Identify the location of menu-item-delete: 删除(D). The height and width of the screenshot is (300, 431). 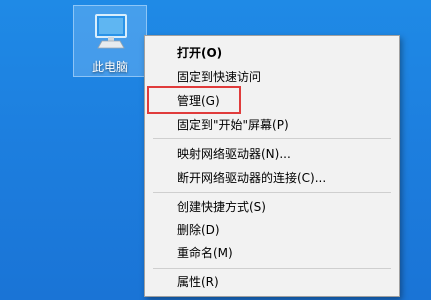
(272, 230).